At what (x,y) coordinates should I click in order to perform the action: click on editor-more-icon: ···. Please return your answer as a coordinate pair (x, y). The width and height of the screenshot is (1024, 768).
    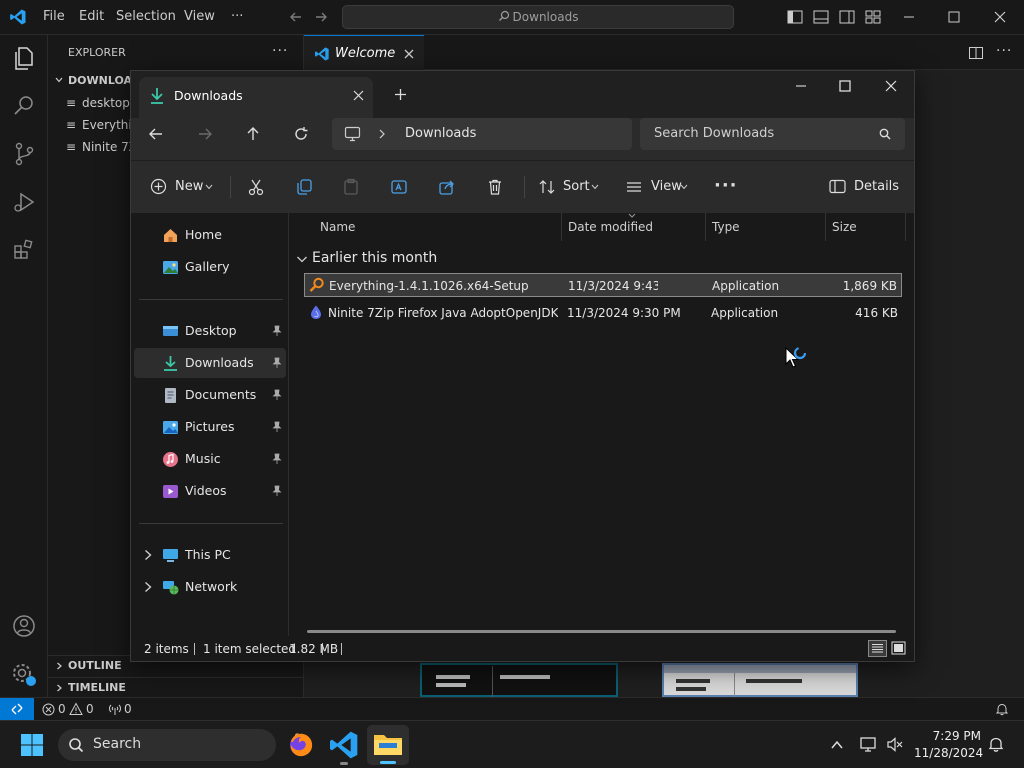
    Looking at the image, I should click on (1004, 51).